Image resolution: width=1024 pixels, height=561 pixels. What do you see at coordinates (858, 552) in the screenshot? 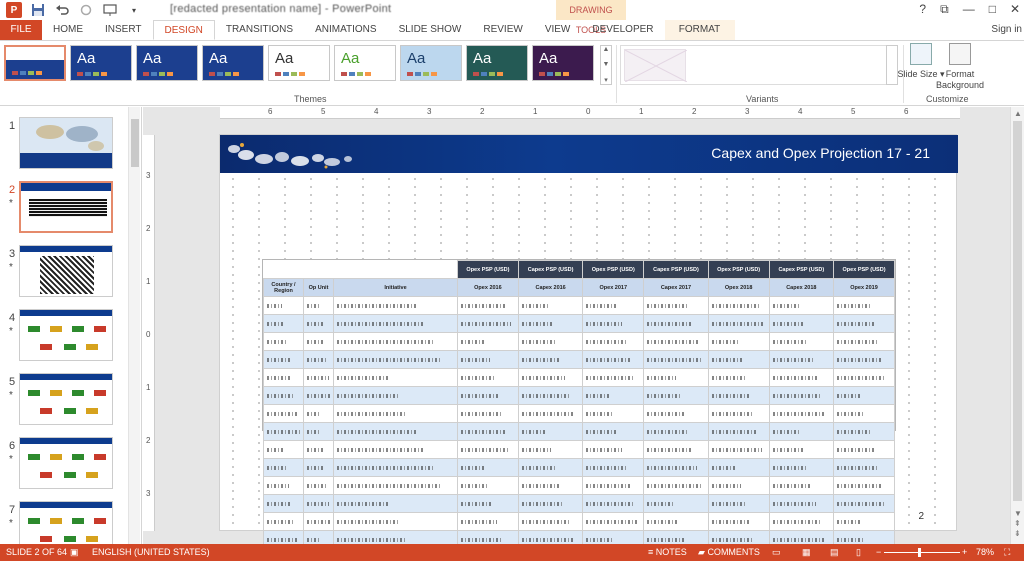
I see `slideshow-view-icon: ▯` at bounding box center [858, 552].